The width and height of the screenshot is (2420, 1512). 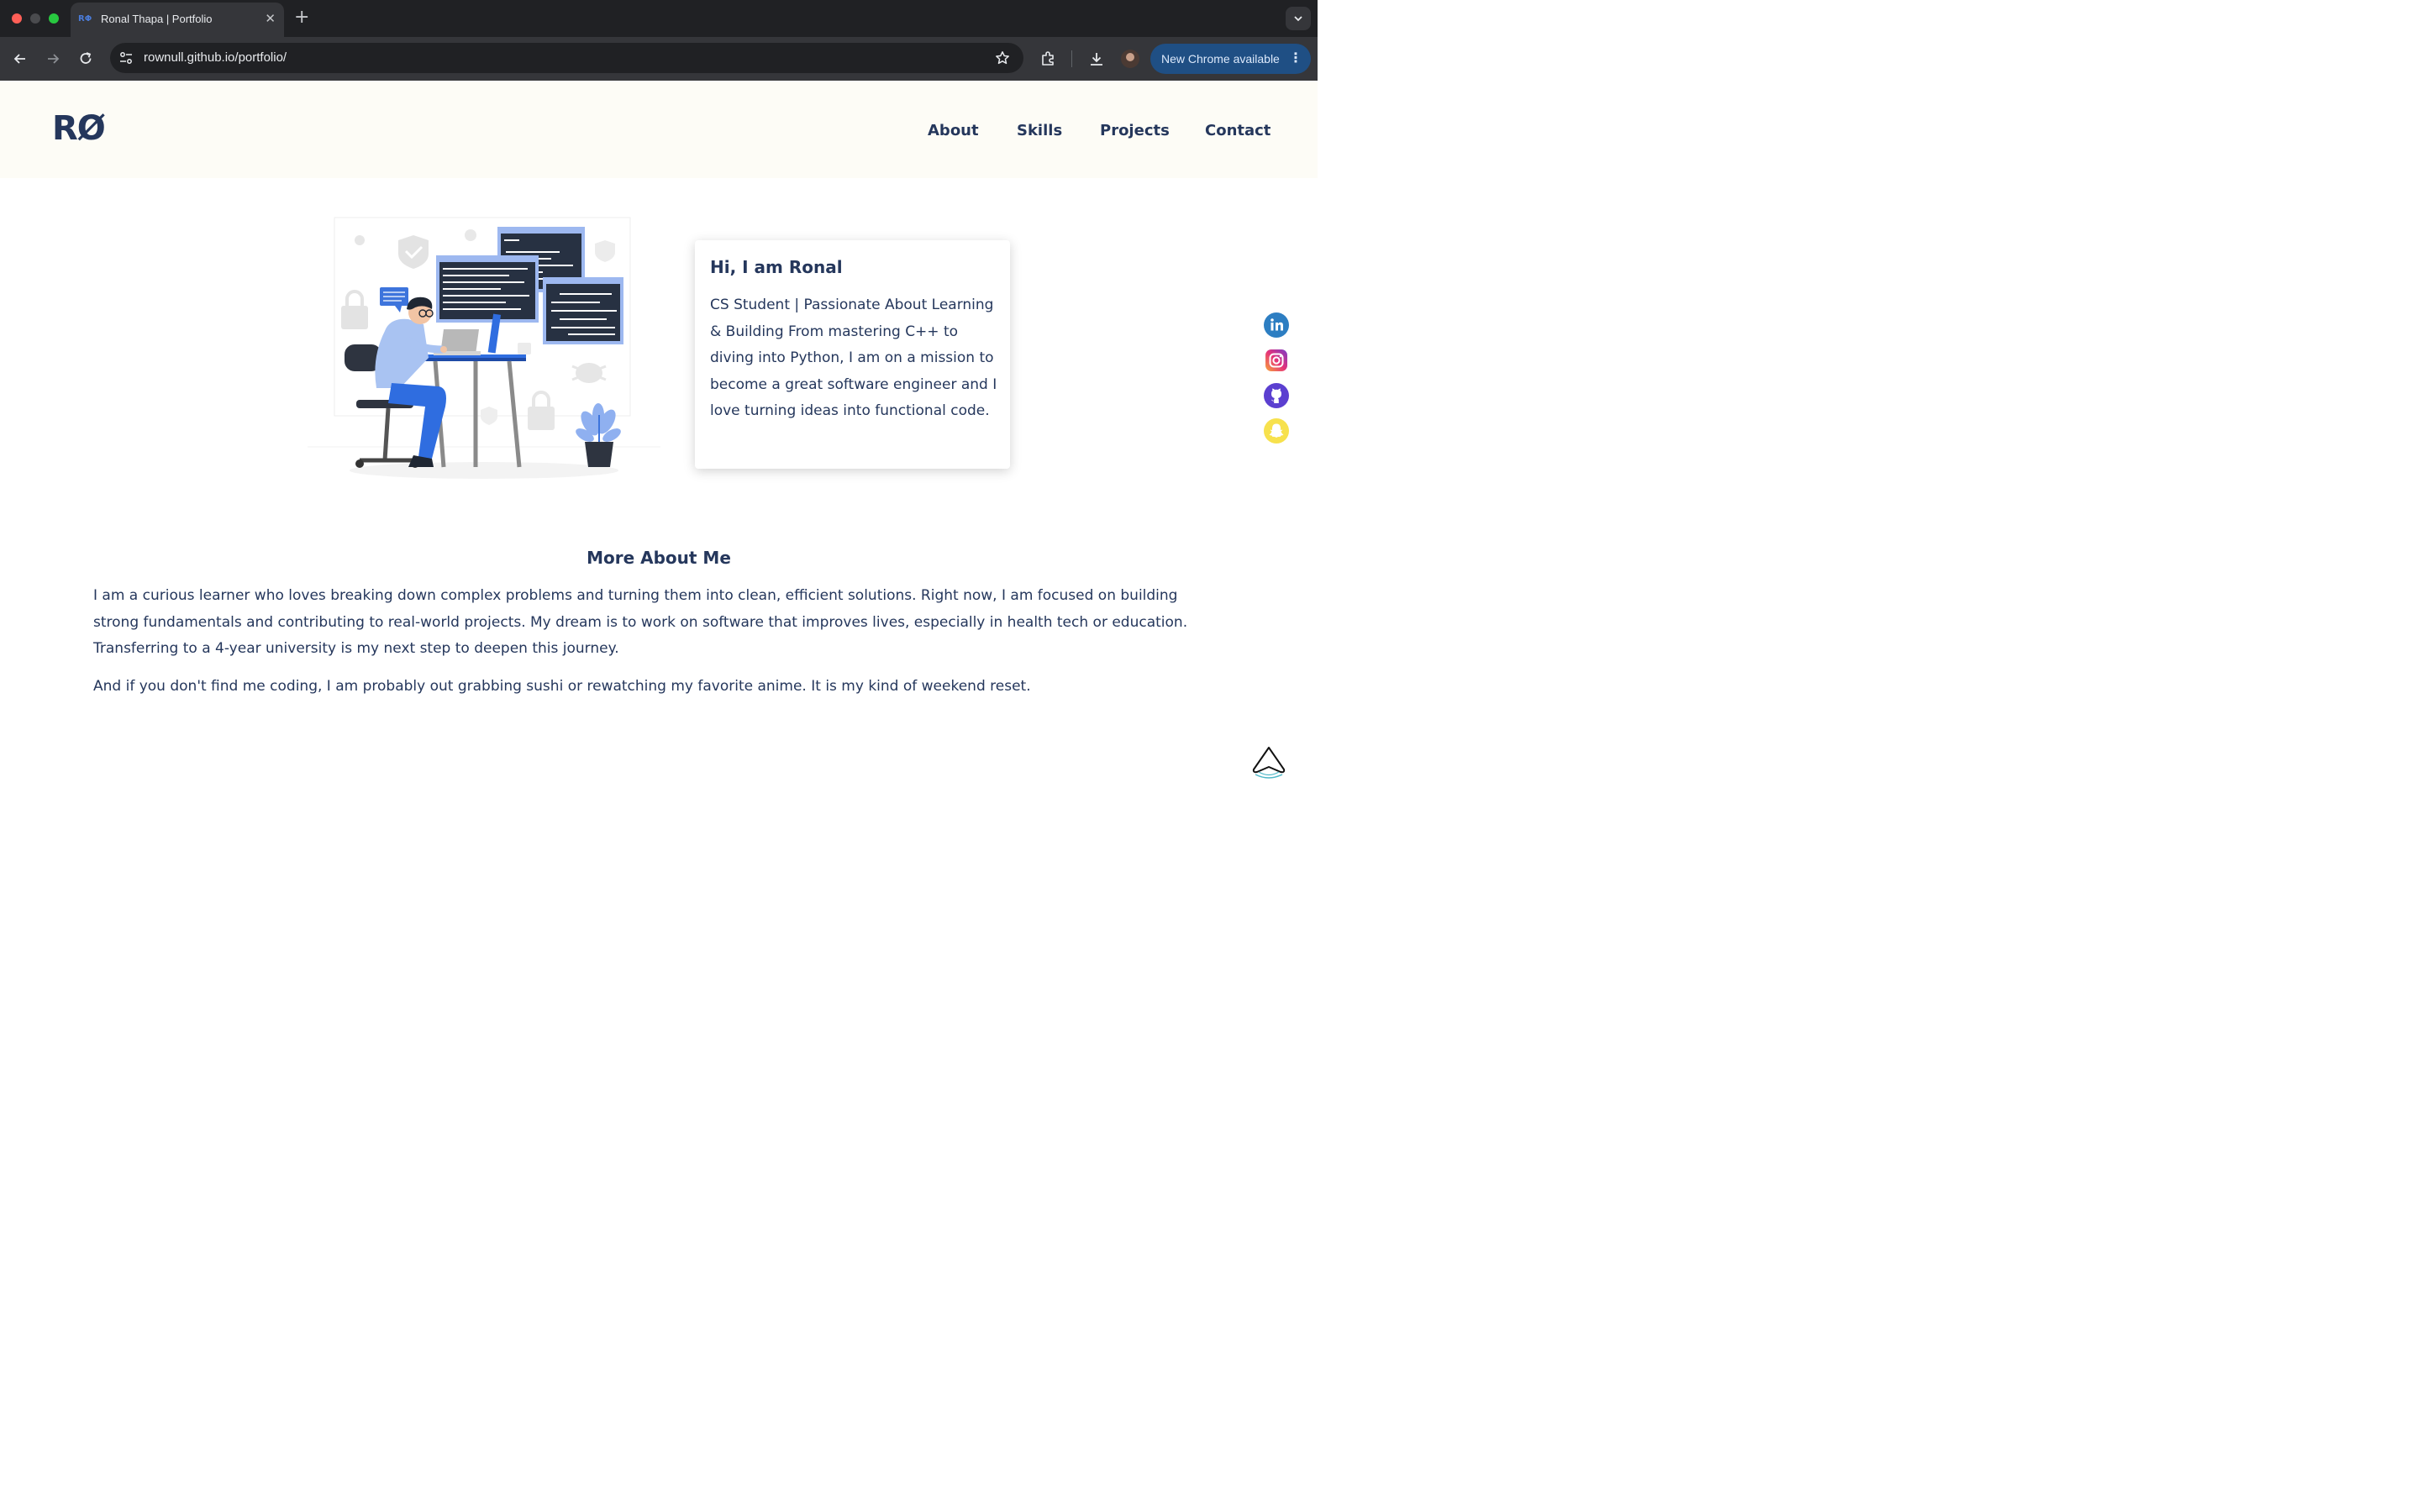 What do you see at coordinates (126, 58) in the screenshot?
I see `site-info-icon` at bounding box center [126, 58].